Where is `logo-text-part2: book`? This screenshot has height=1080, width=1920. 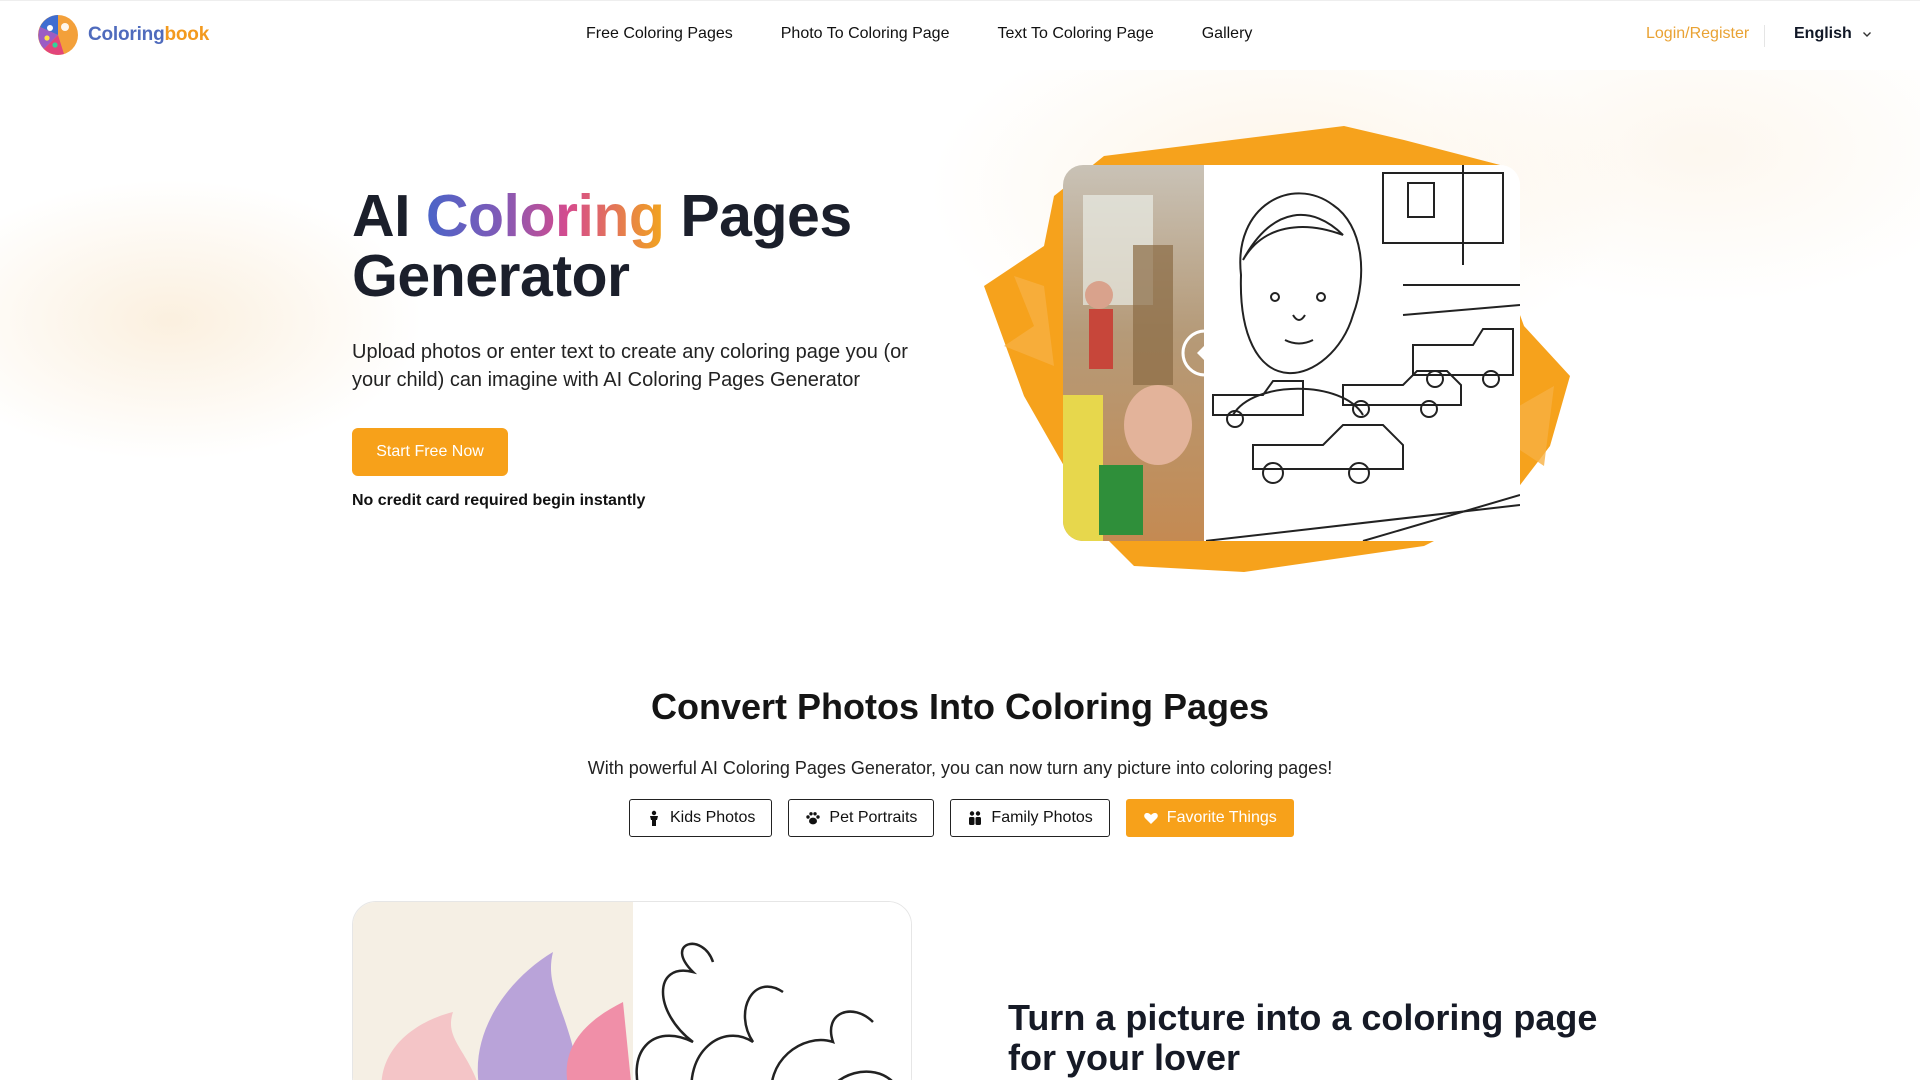 logo-text-part2: book is located at coordinates (187, 34).